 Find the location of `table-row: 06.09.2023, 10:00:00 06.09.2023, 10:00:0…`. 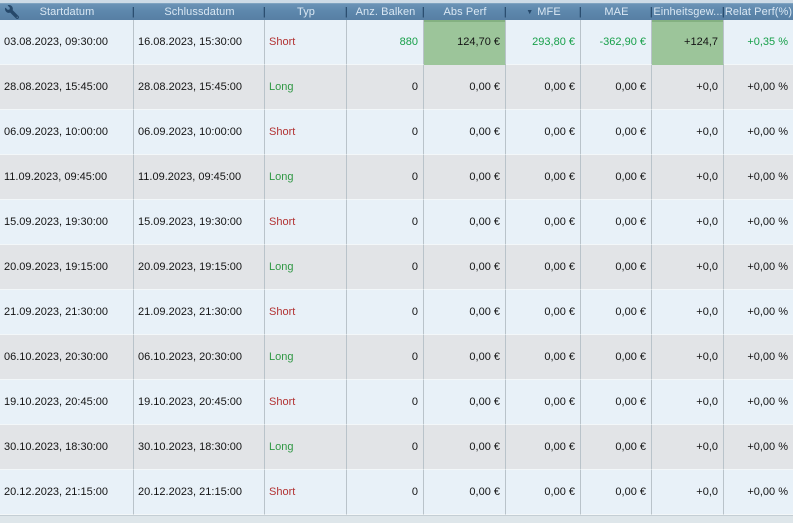

table-row: 06.09.2023, 10:00:00 06.09.2023, 10:00:0… is located at coordinates (396, 132).